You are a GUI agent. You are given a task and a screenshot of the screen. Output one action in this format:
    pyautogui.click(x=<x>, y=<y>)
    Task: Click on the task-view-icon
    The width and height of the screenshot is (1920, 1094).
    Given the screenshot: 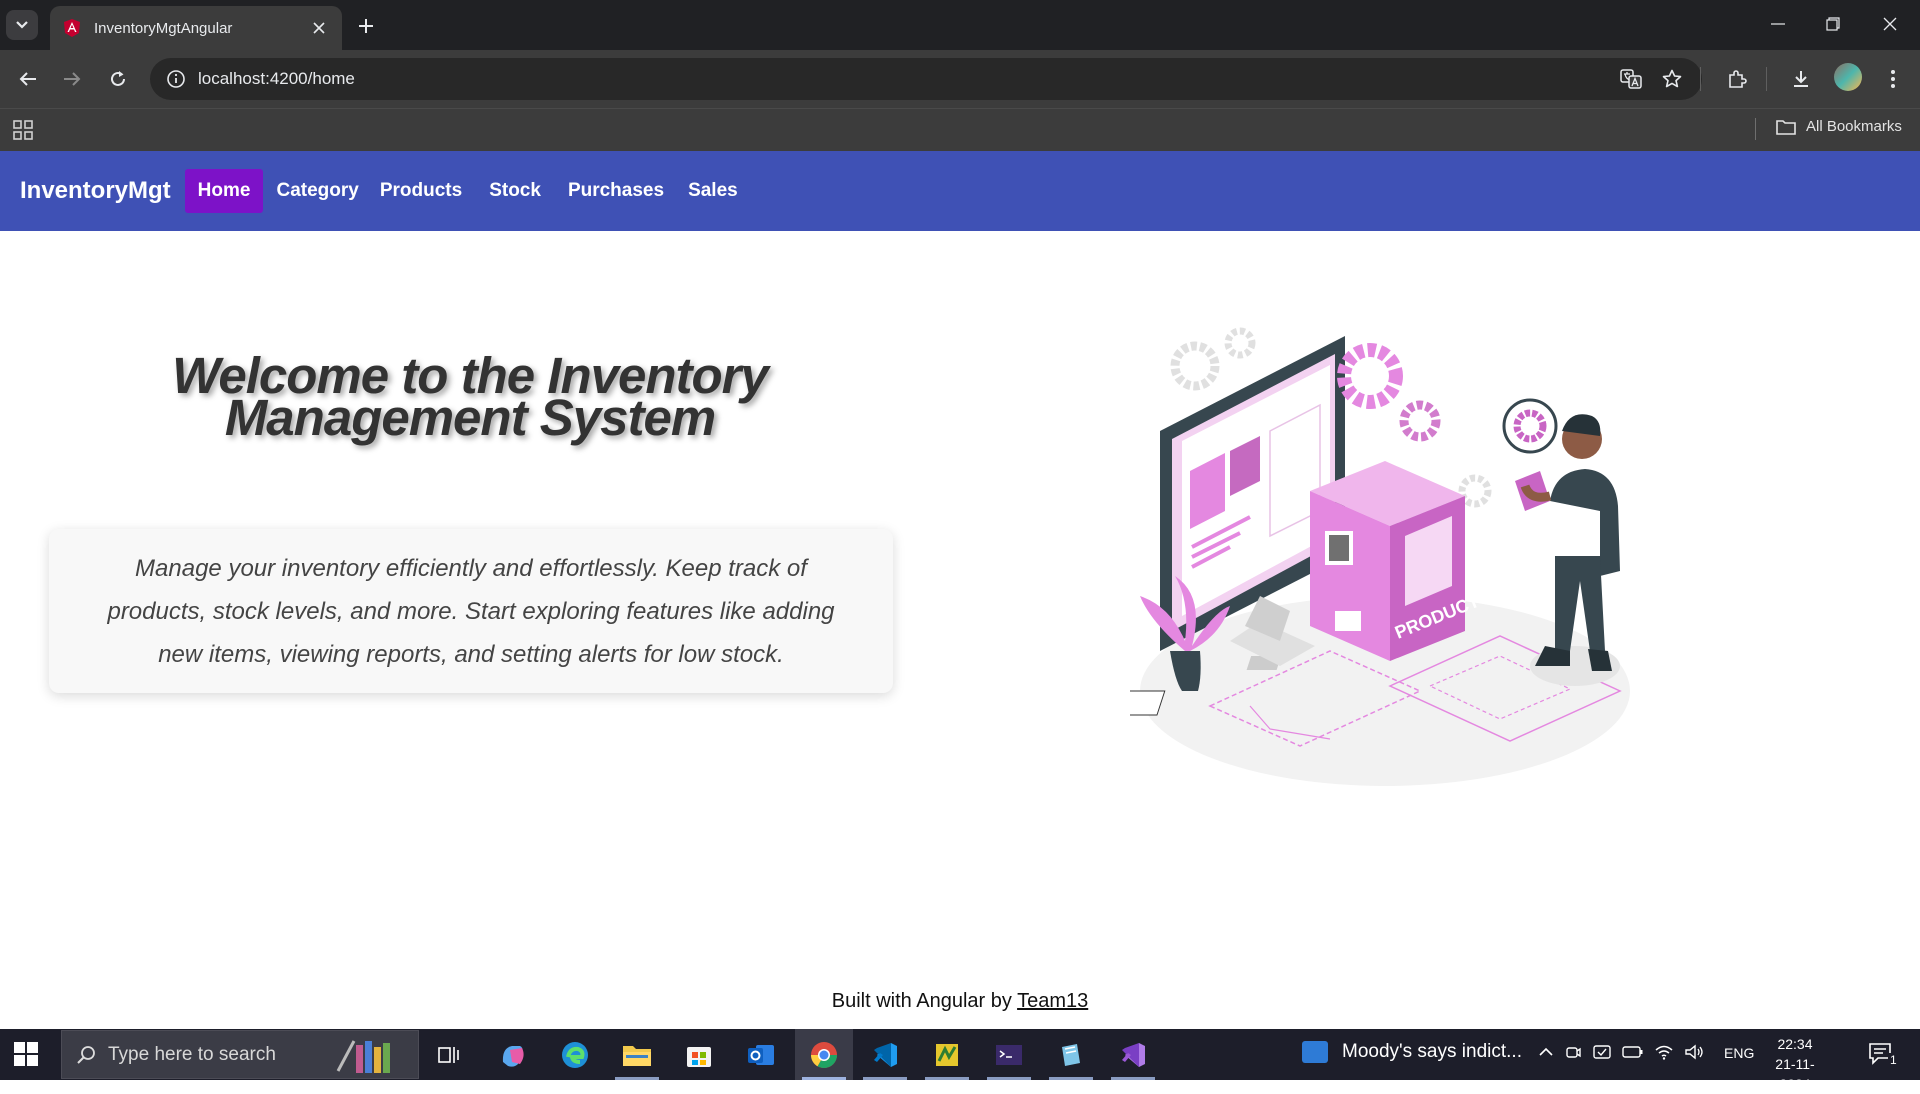 What is the action you would take?
    pyautogui.click(x=448, y=1055)
    